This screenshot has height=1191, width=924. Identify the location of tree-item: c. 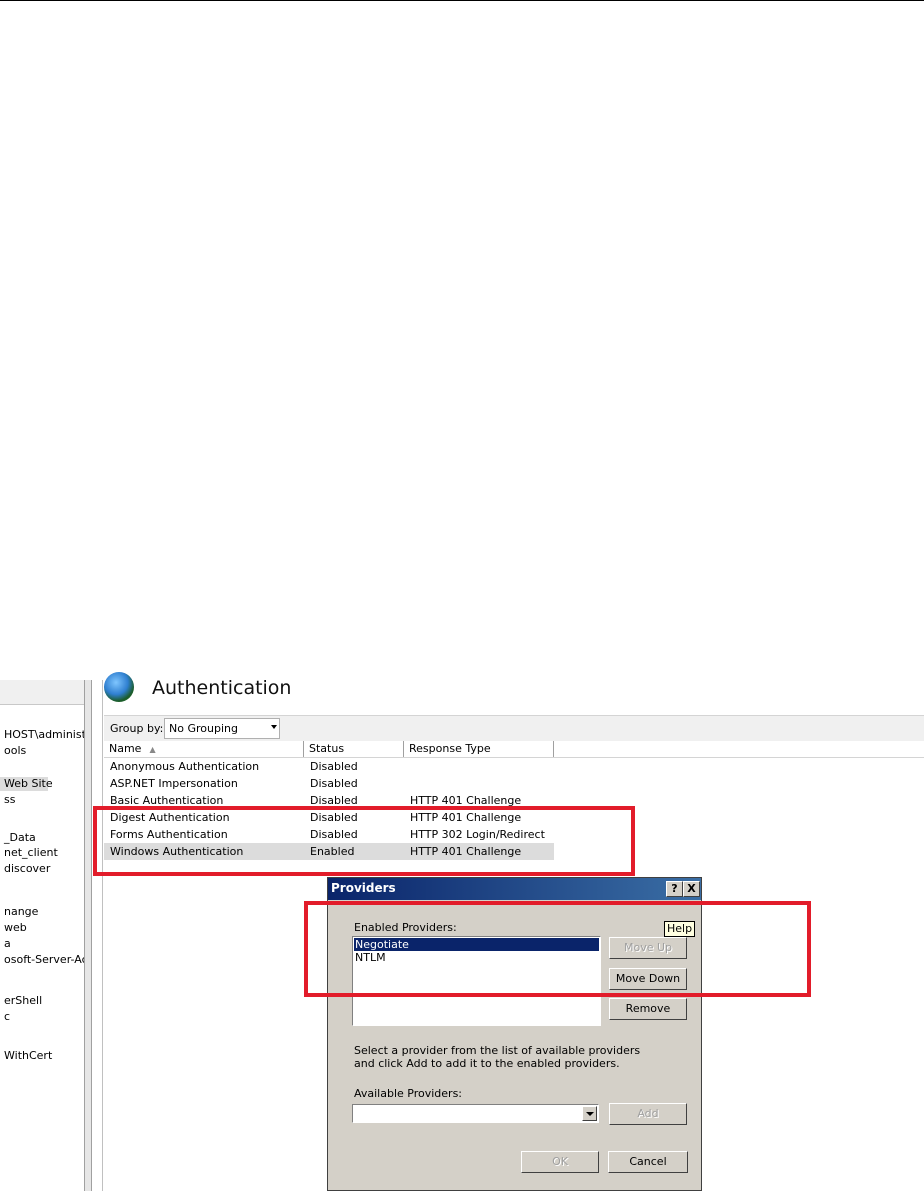
(7, 1017).